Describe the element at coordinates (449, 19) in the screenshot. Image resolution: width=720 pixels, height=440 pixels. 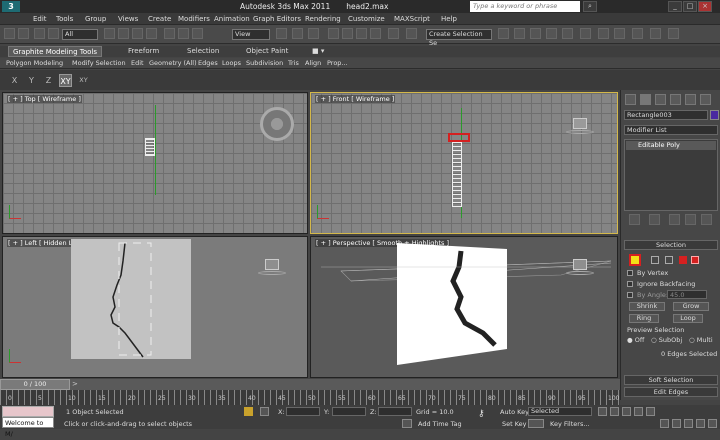
I see `menu-help: Help` at that location.